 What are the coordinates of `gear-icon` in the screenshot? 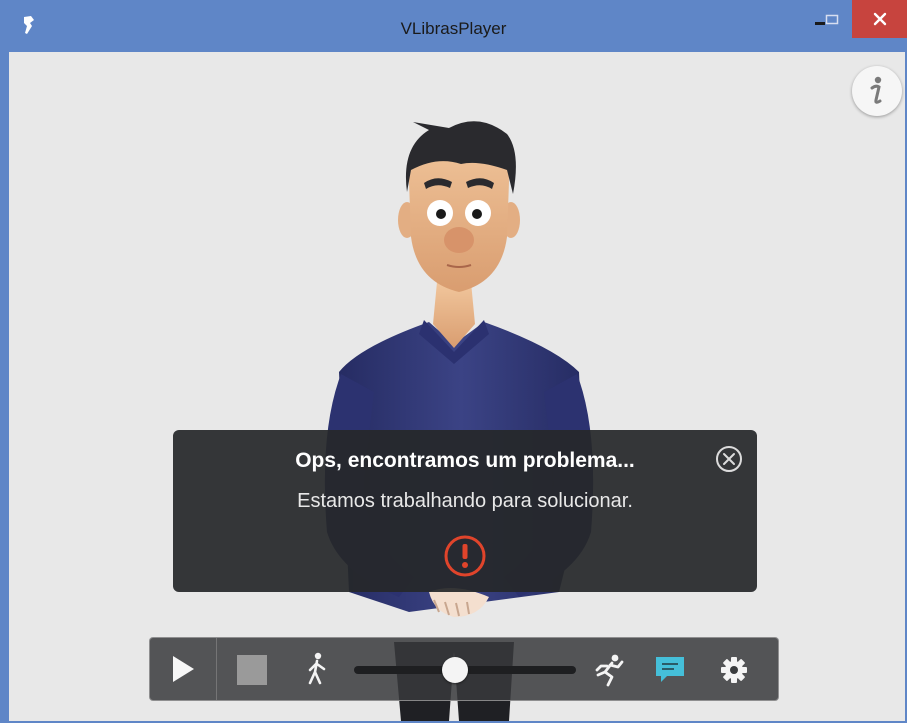 It's located at (734, 670).